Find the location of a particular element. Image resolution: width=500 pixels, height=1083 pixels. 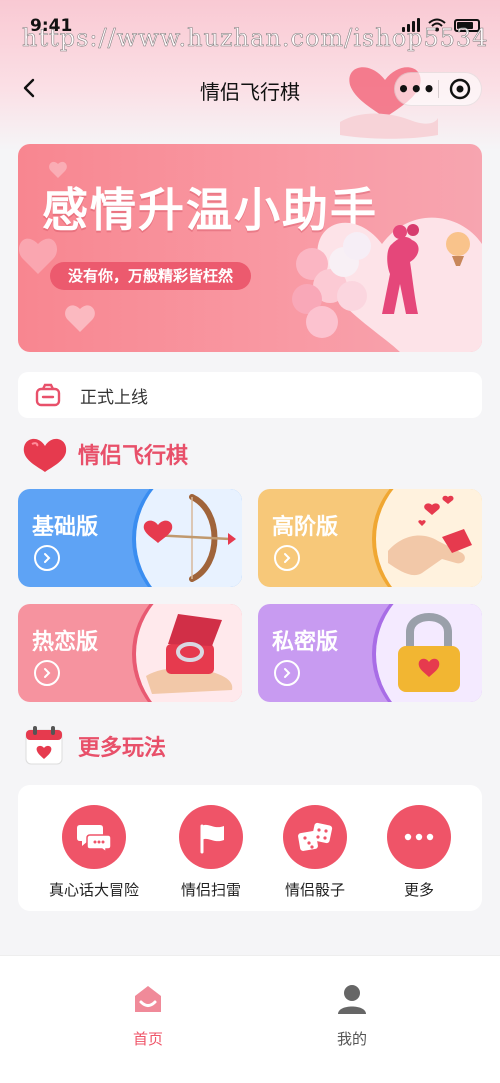

more-item-label: 情侣骰子 is located at coordinates (314, 890).